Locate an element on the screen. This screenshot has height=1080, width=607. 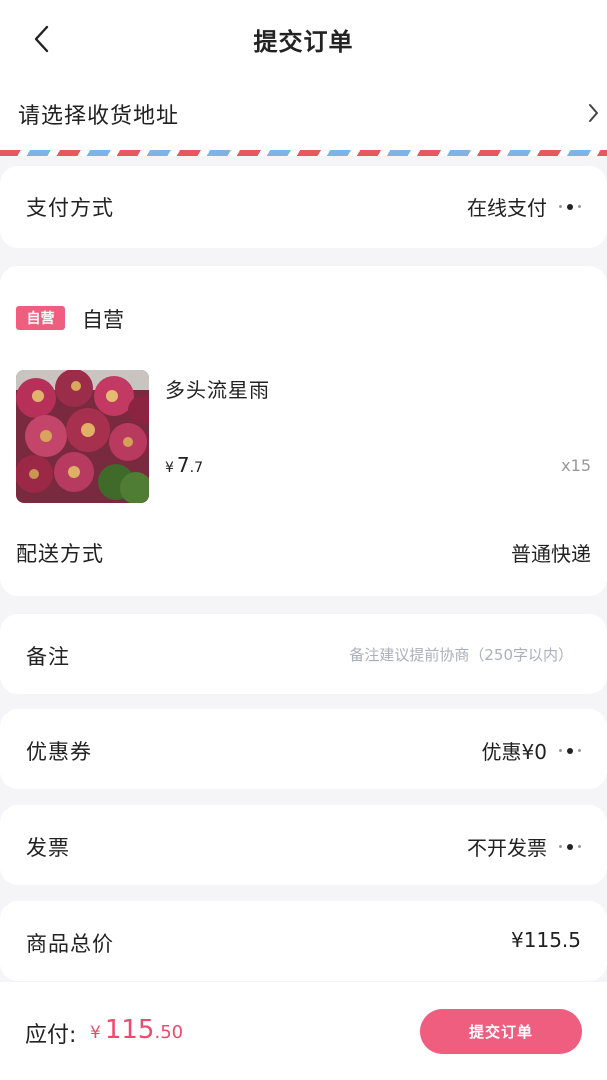
airmail-border is located at coordinates (303, 153).